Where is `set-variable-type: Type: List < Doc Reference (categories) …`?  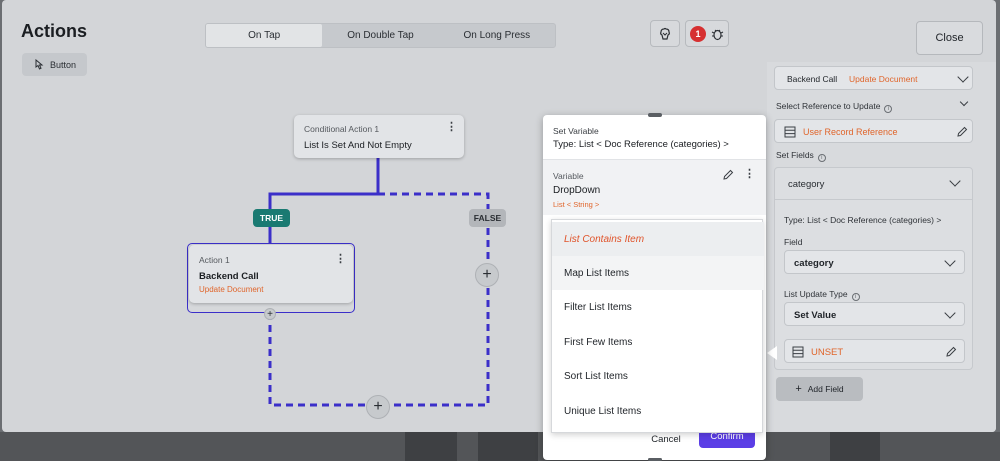 set-variable-type: Type: List < Doc Reference (categories) … is located at coordinates (641, 144).